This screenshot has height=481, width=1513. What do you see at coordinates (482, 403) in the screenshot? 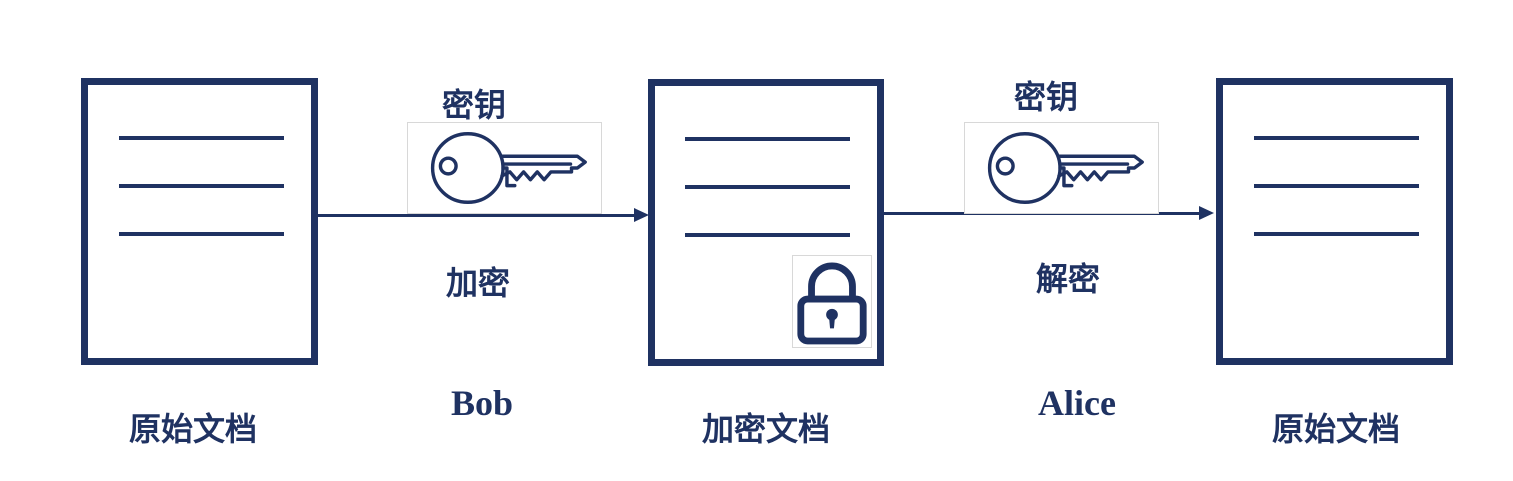
I see `encrypt-actor-name: Bob` at bounding box center [482, 403].